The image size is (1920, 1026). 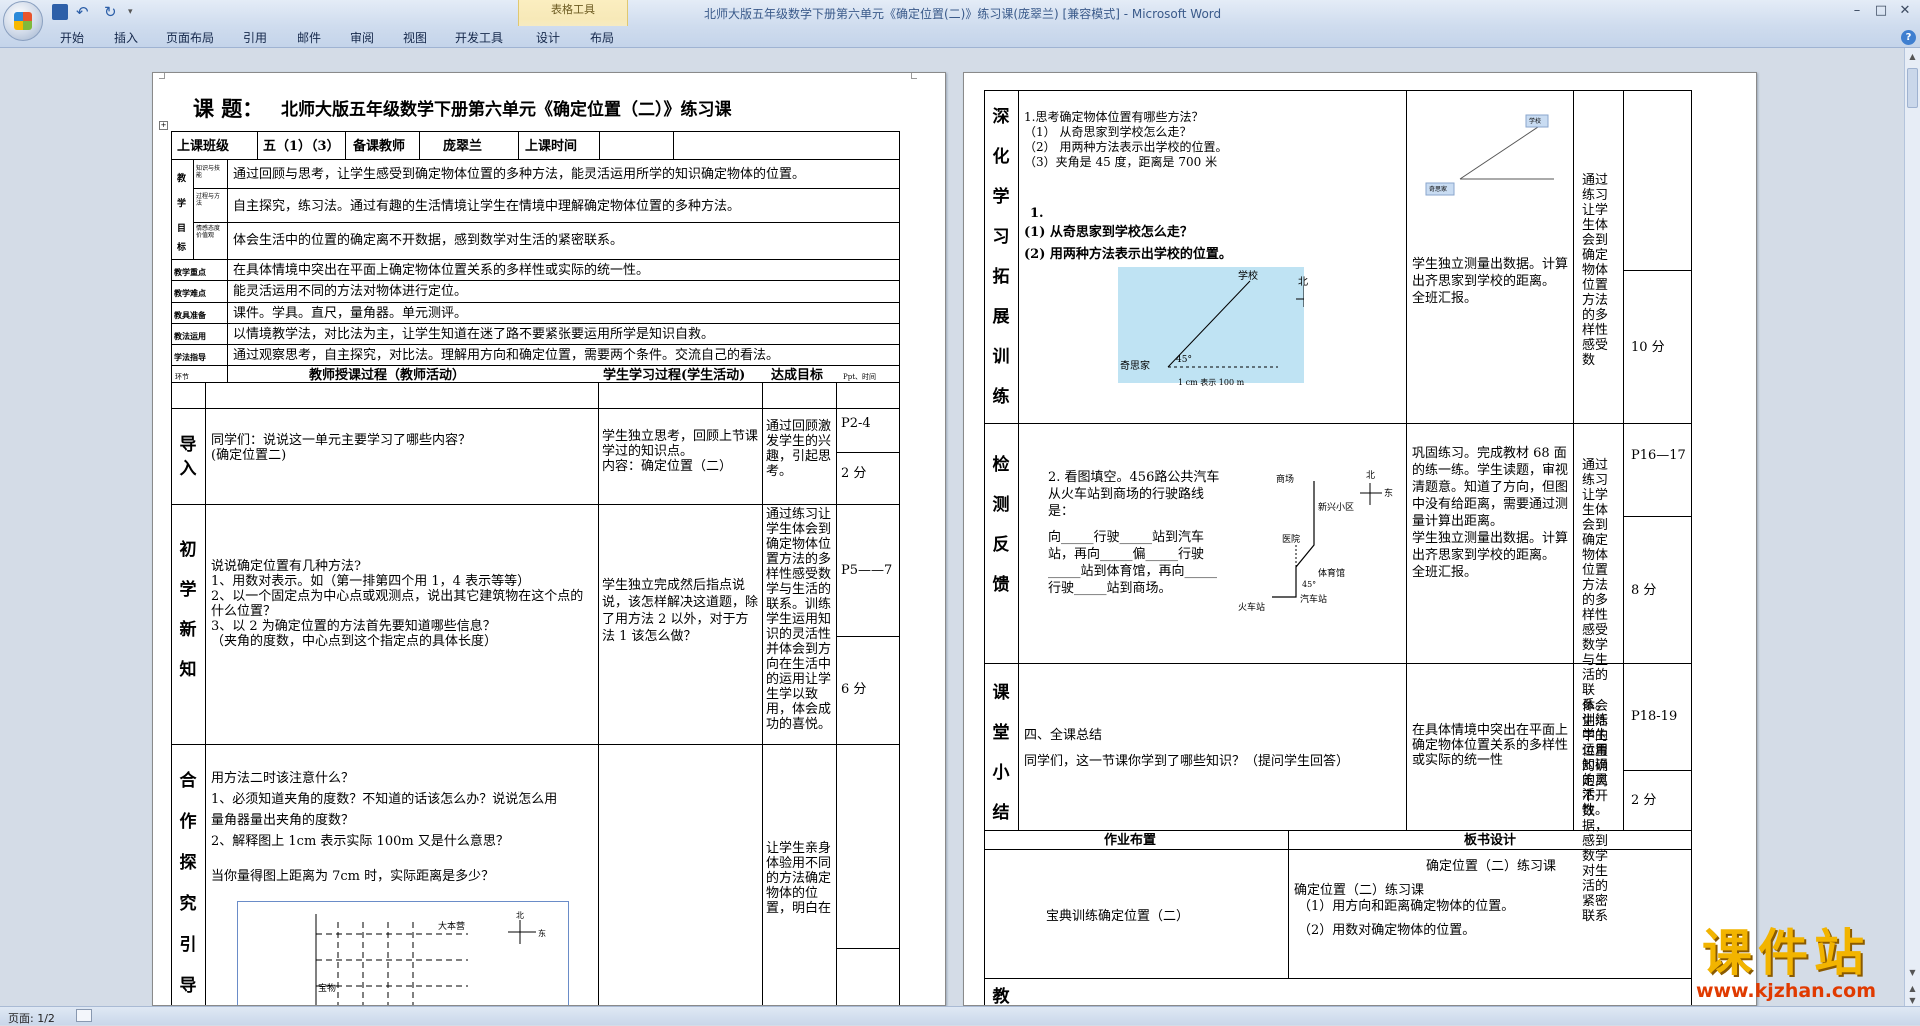 What do you see at coordinates (1648, 347) in the screenshot?
I see `deep-time: 10 分` at bounding box center [1648, 347].